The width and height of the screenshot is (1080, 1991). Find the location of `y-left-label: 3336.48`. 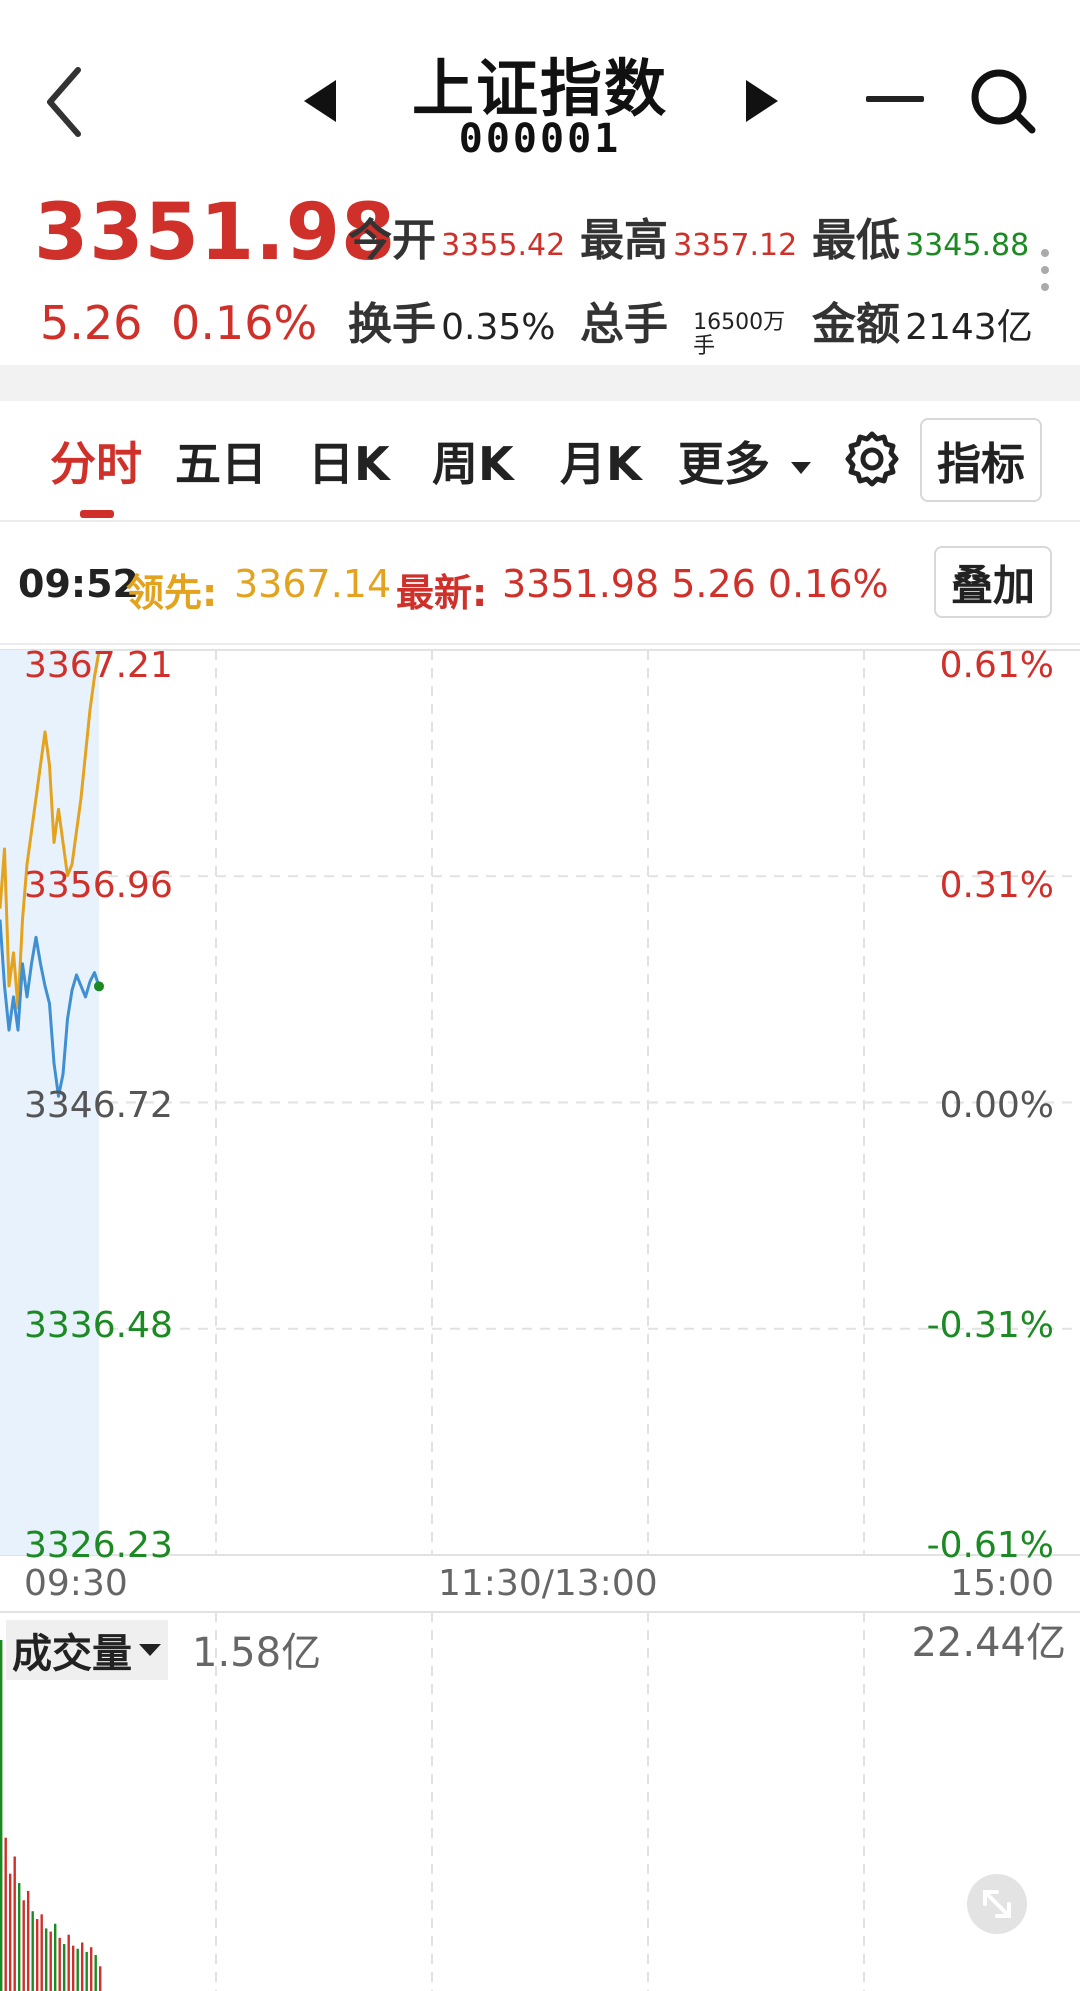

y-left-label: 3336.48 is located at coordinates (98, 1325).